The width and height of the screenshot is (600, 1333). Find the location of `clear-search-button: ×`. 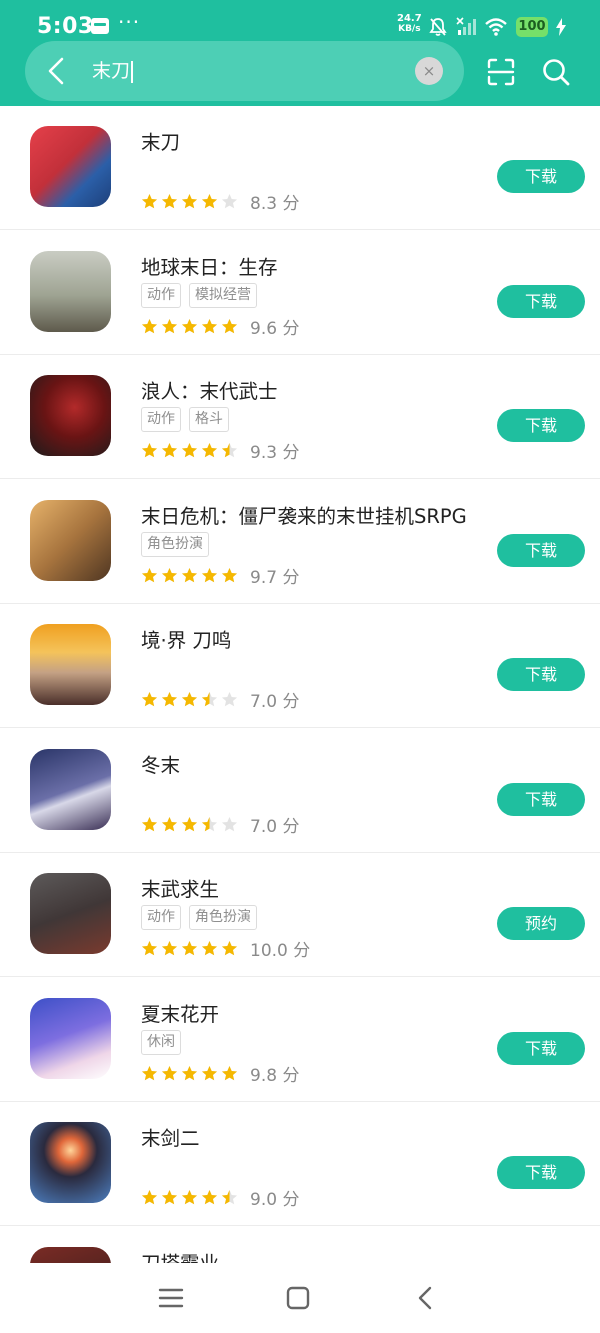

clear-search-button: × is located at coordinates (429, 71).